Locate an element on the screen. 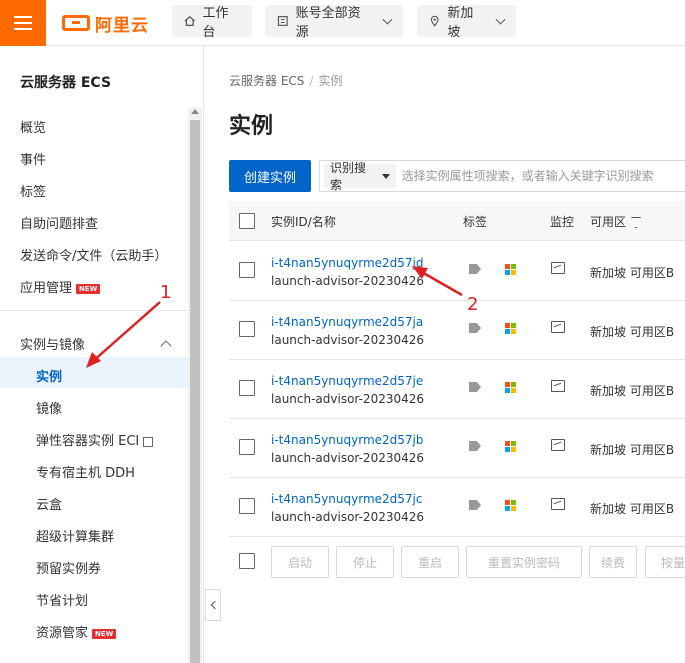 This screenshot has width=685, height=663. chevron-left-icon is located at coordinates (214, 605).